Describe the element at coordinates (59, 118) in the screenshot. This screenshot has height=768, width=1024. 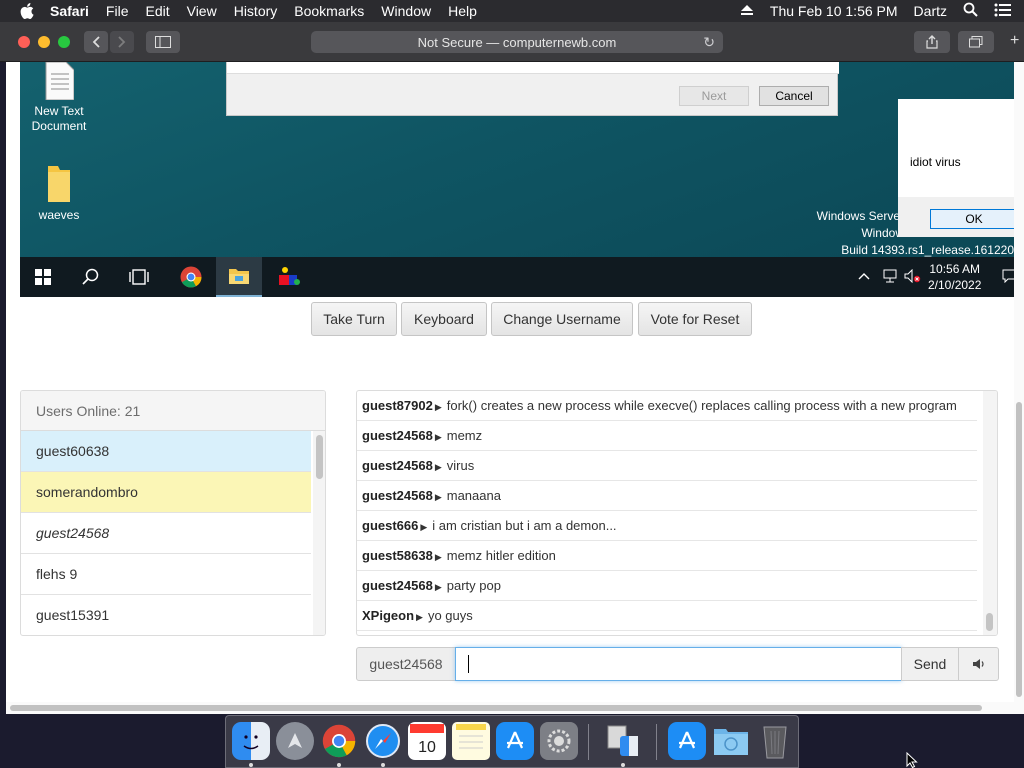
I see `desktop-icon-label: New Text Document` at that location.